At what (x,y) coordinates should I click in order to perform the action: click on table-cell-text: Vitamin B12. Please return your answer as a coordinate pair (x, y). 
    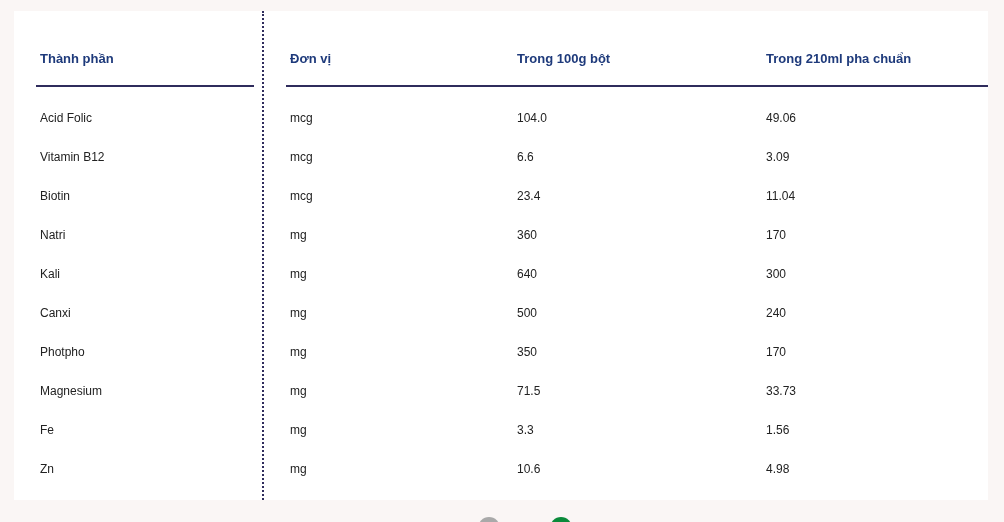
    Looking at the image, I should click on (72, 157).